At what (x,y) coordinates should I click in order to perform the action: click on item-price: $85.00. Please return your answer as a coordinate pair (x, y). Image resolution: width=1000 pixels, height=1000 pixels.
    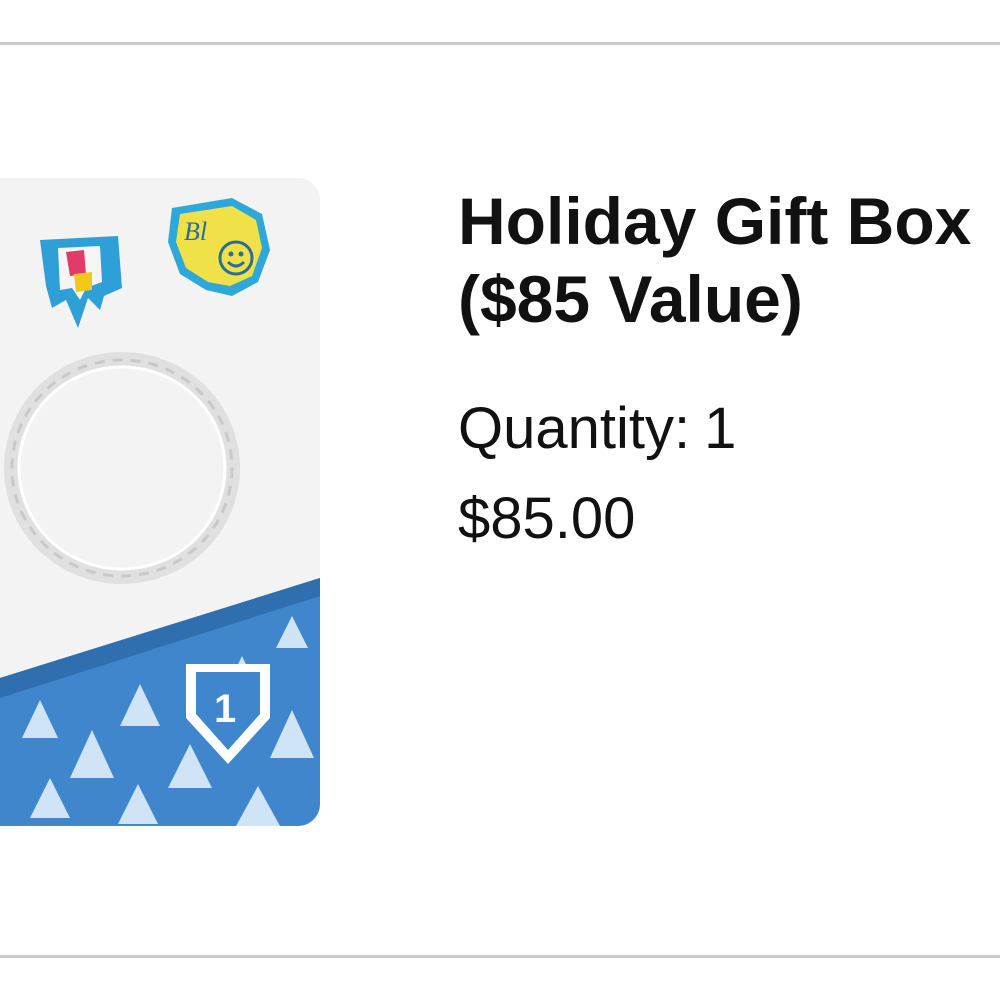
    Looking at the image, I should click on (547, 518).